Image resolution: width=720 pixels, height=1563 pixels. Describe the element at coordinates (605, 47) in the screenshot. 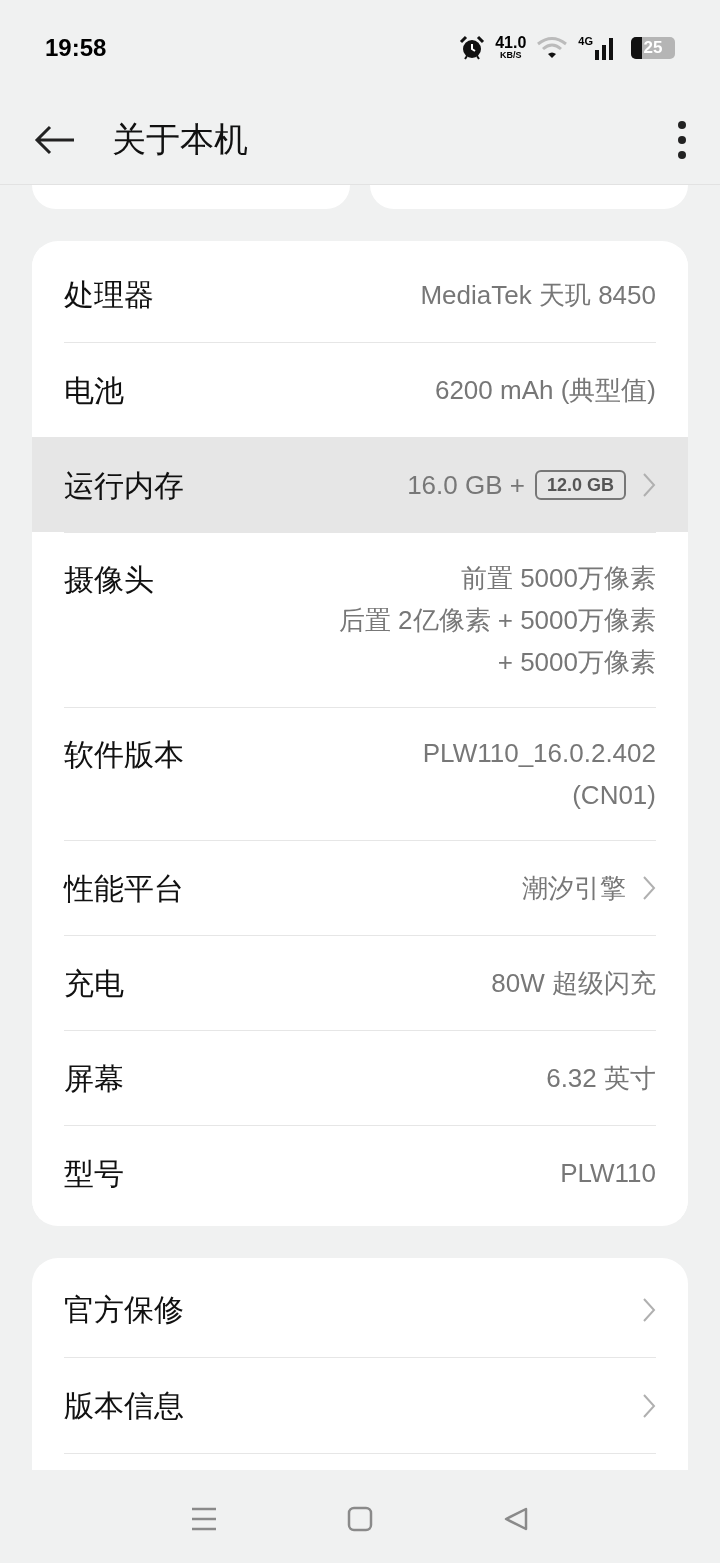

I see `signal-icon` at that location.